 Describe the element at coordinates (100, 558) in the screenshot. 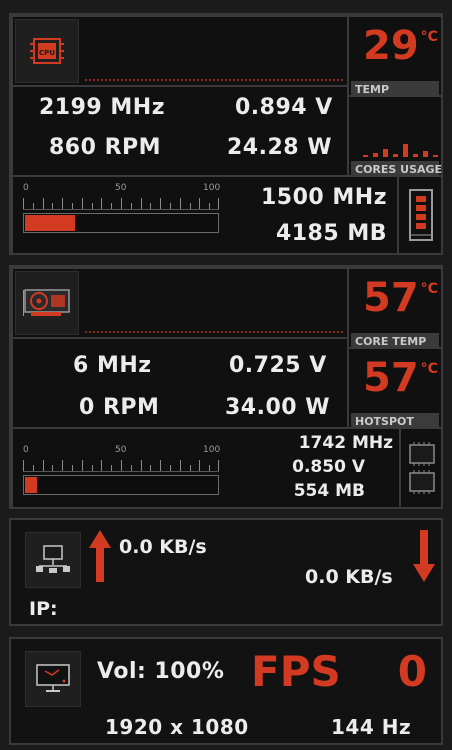

I see `upload-arrow-icon` at that location.